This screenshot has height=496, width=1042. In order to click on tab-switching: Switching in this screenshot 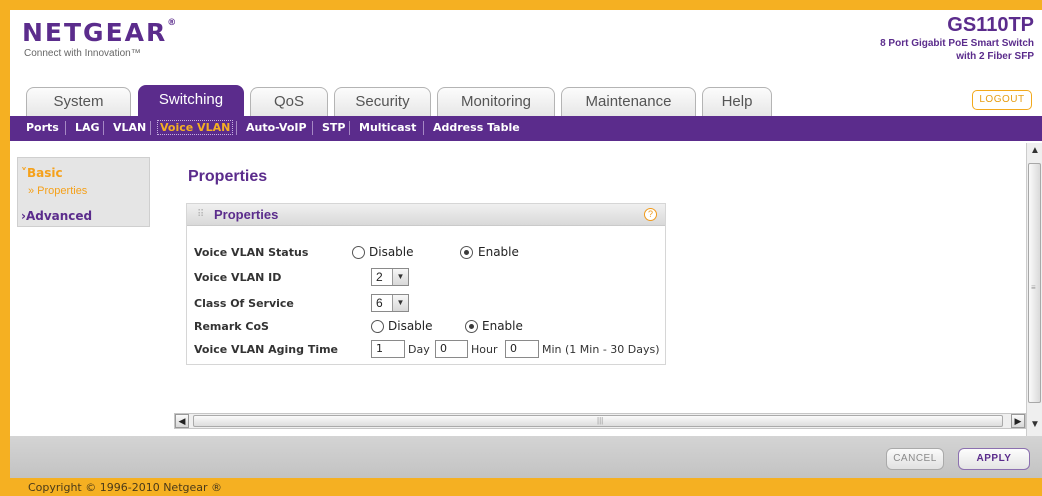, I will do `click(191, 101)`.